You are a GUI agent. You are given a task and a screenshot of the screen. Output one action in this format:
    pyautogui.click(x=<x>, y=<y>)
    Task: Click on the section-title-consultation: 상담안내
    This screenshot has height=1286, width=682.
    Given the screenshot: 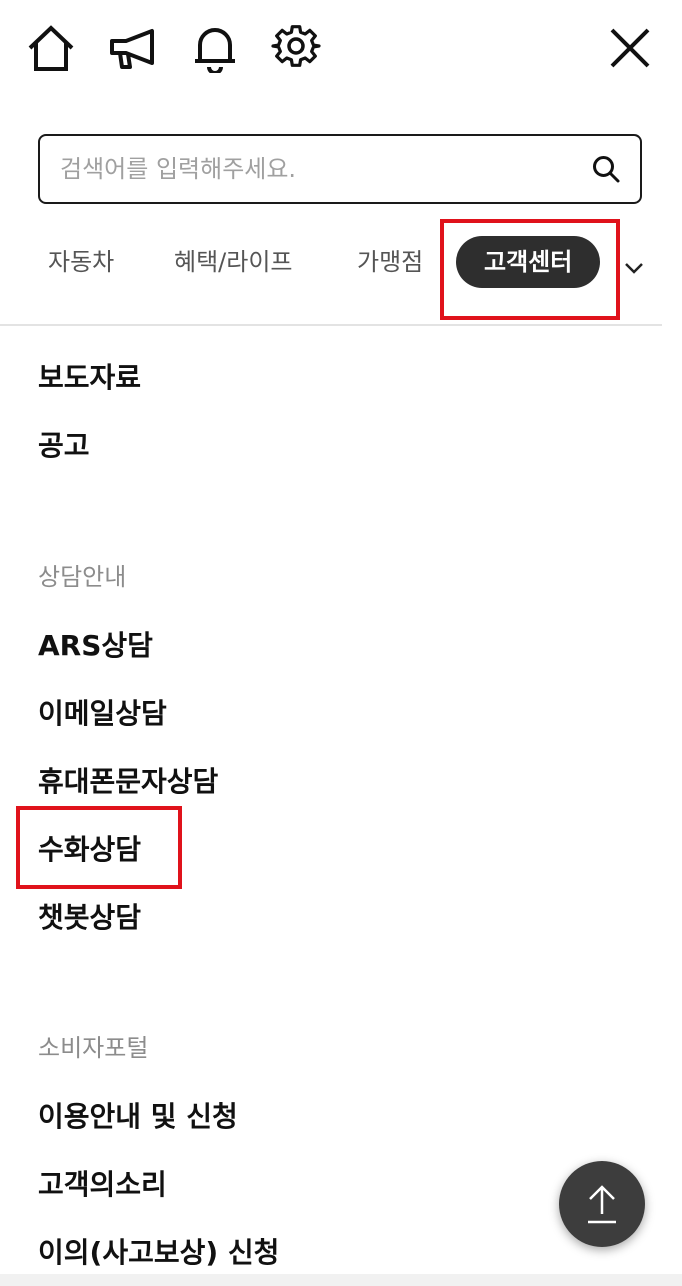 What is the action you would take?
    pyautogui.click(x=82, y=577)
    